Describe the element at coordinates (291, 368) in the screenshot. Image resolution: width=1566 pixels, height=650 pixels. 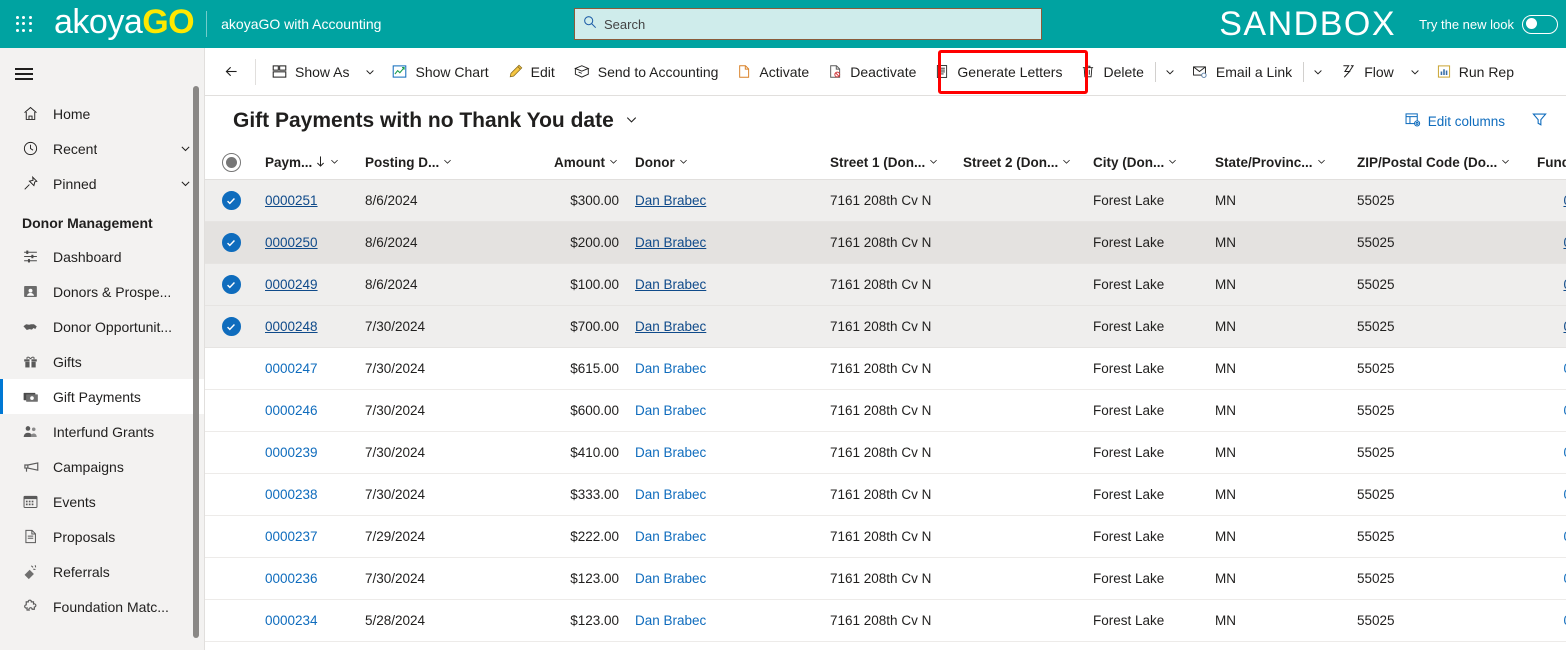
I see `payment-link: 0000247` at that location.